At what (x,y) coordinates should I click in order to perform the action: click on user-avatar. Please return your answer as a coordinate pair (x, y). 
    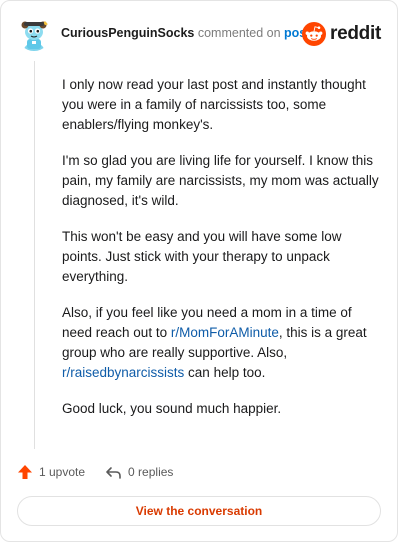
    Looking at the image, I should click on (34, 34).